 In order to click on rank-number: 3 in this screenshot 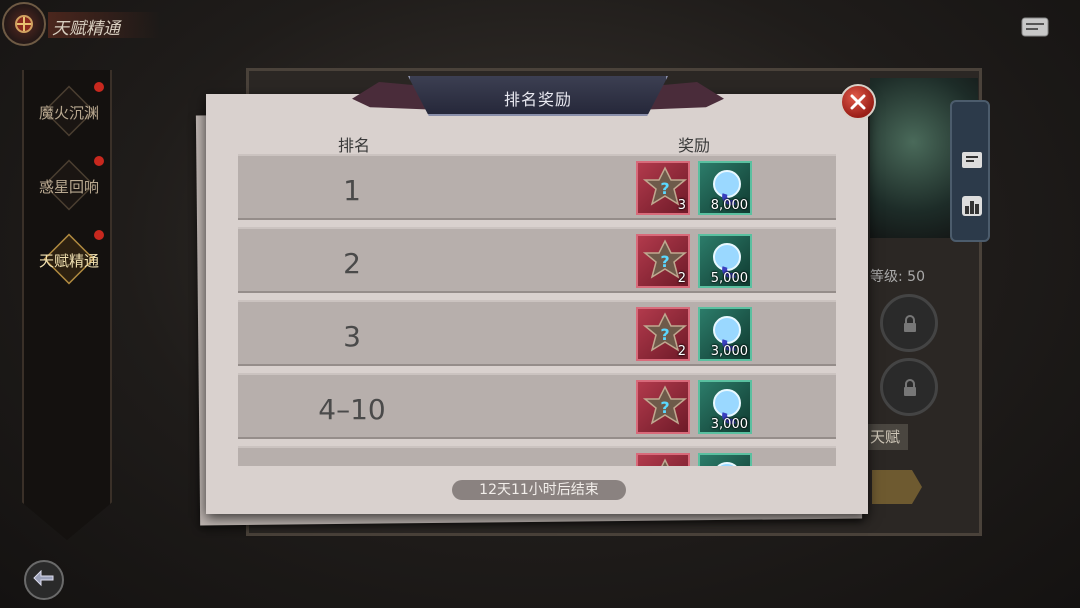, I will do `click(352, 336)`.